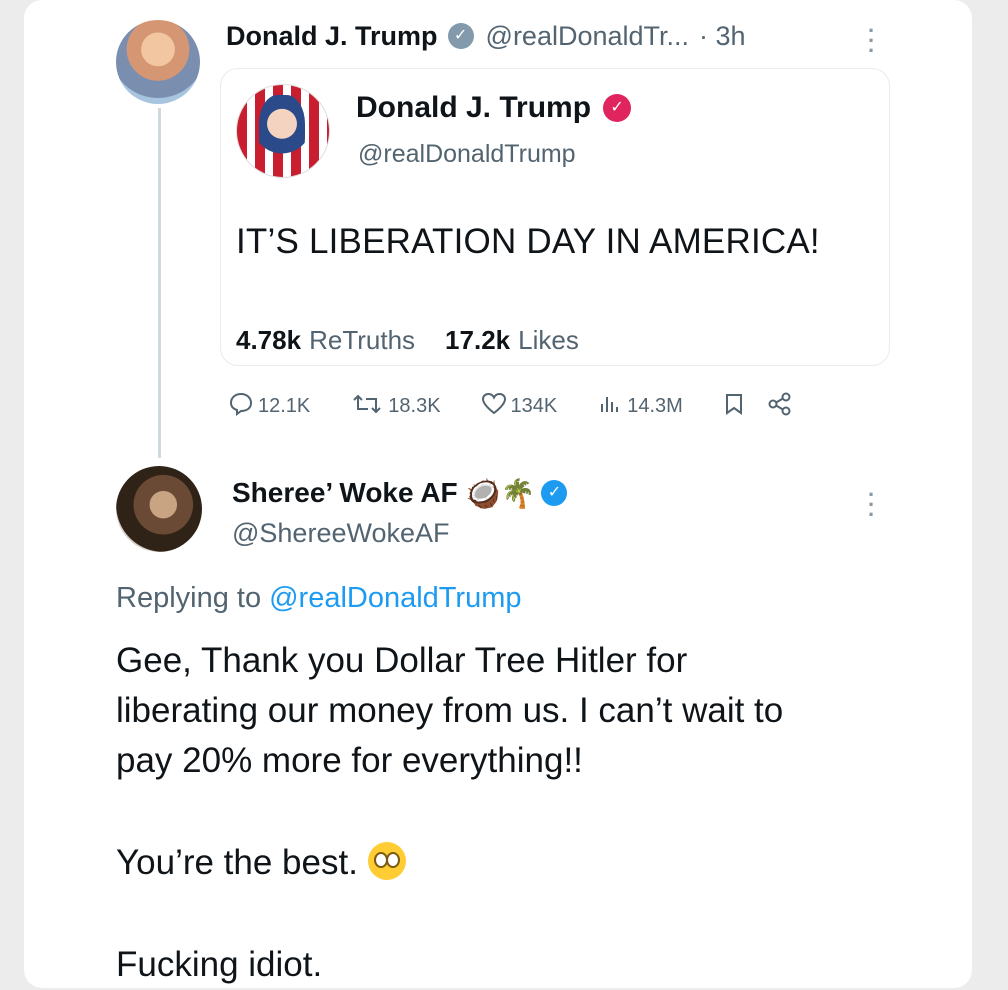  What do you see at coordinates (548, 339) in the screenshot?
I see `likes-label: Likes` at bounding box center [548, 339].